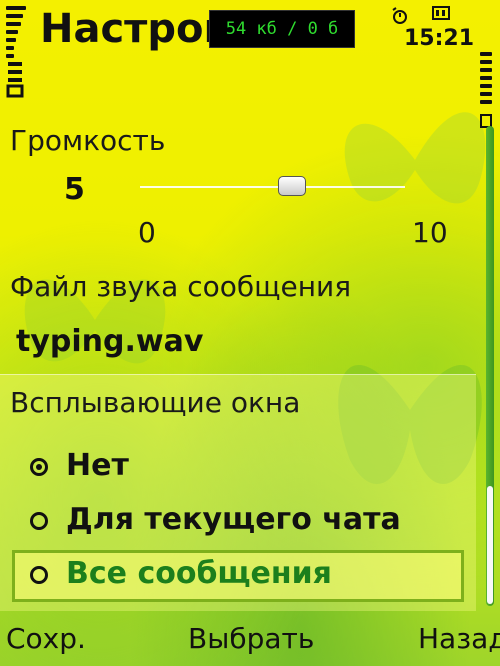 The height and width of the screenshot is (666, 500). What do you see at coordinates (74, 189) in the screenshot?
I see `volume-value: 5` at bounding box center [74, 189].